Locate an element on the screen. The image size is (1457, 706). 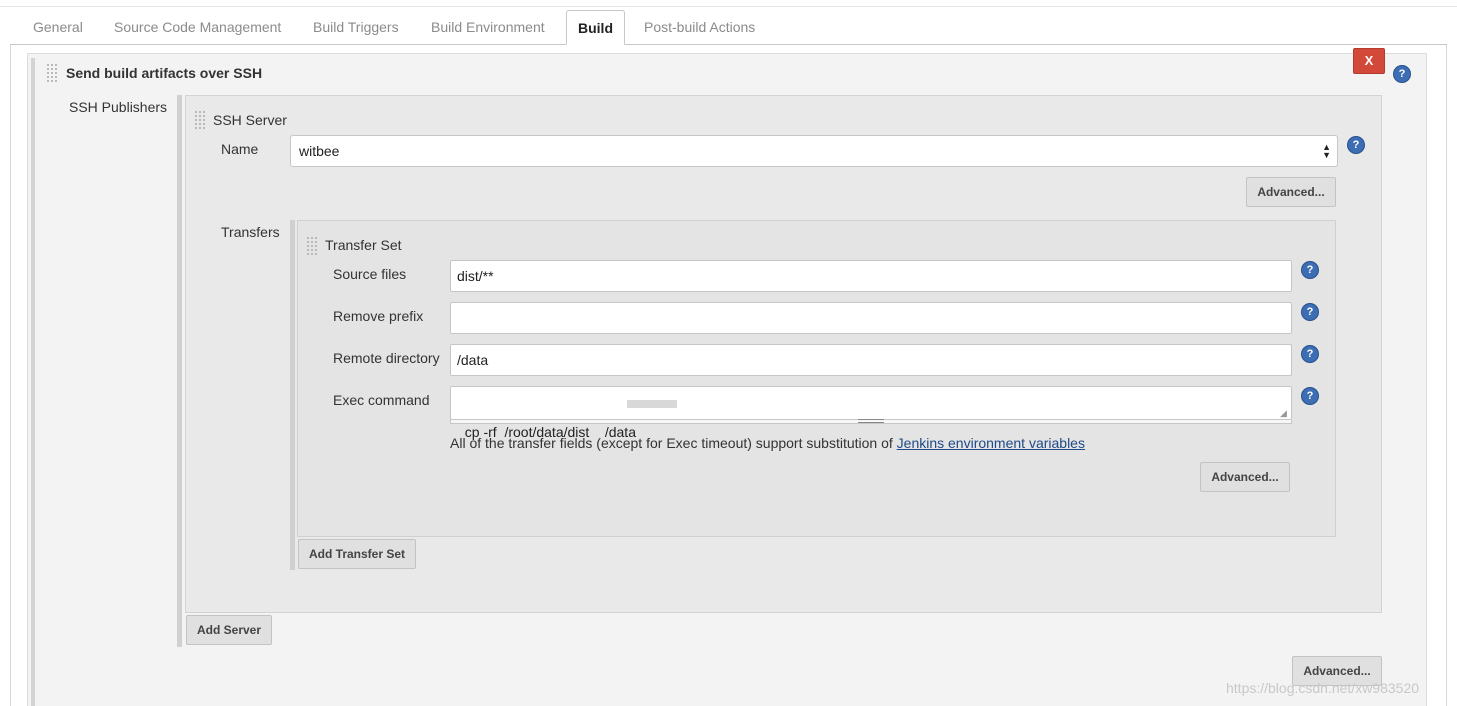
tab-general: General is located at coordinates (58, 27).